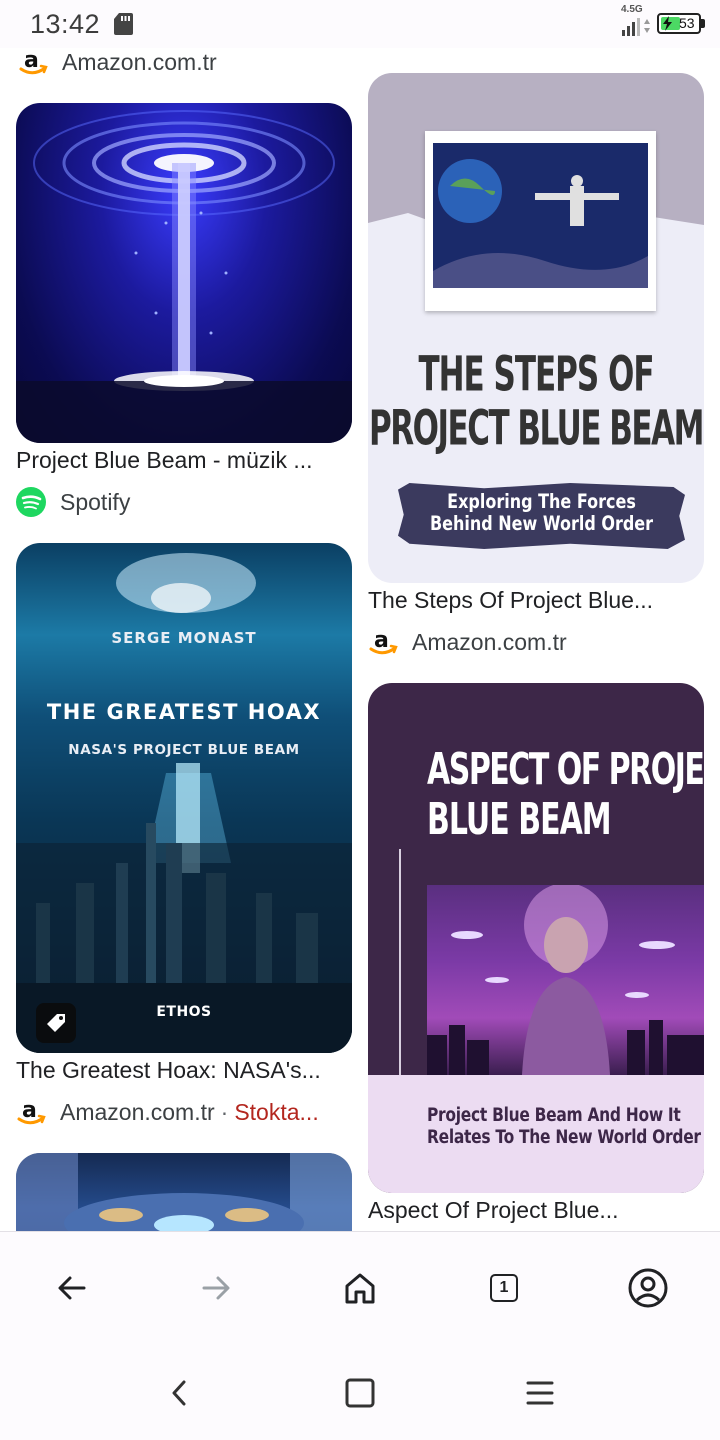  I want to click on battery-level: 53, so click(687, 23).